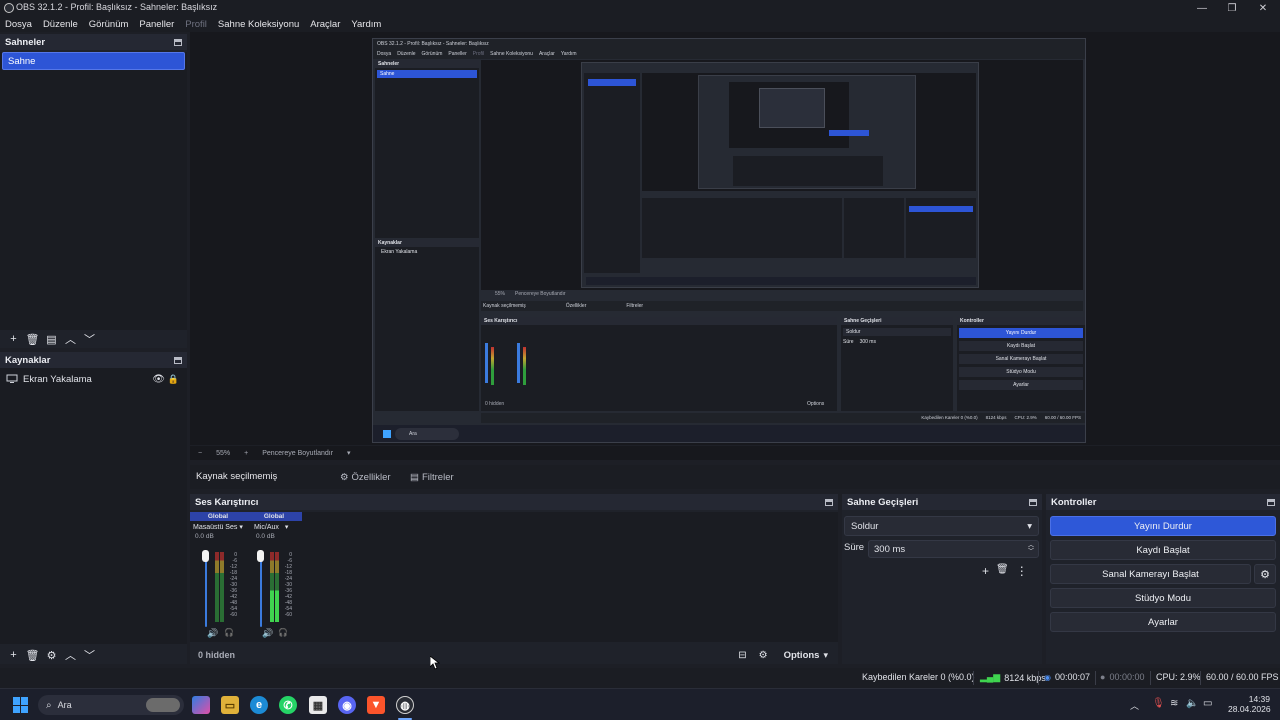 This screenshot has width=1280, height=720. Describe the element at coordinates (259, 705) in the screenshot. I see `edge-icon: e` at that location.